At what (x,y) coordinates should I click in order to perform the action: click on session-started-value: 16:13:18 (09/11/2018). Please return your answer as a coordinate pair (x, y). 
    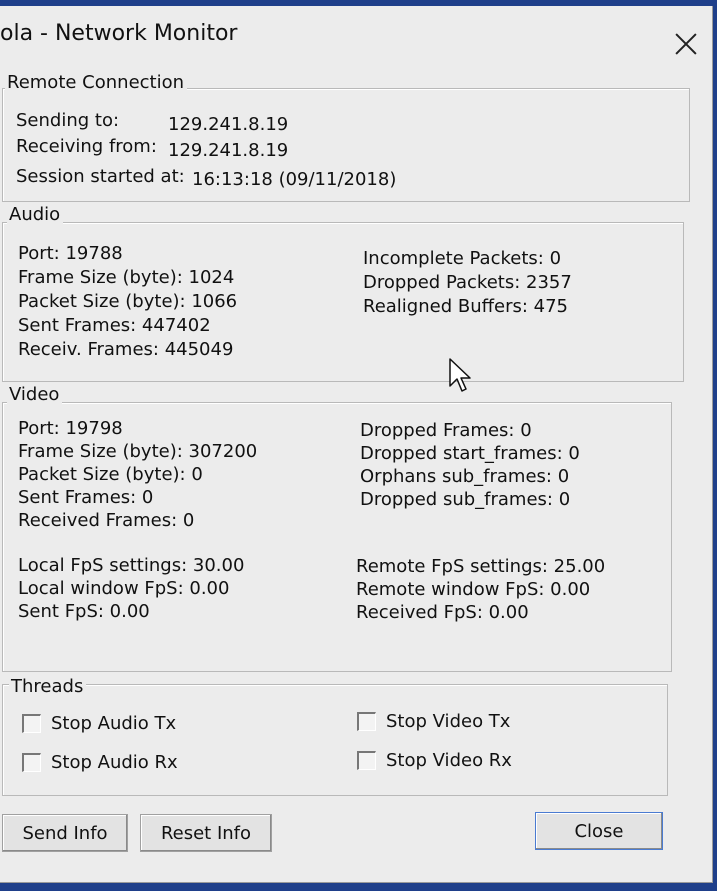
    Looking at the image, I should click on (294, 179).